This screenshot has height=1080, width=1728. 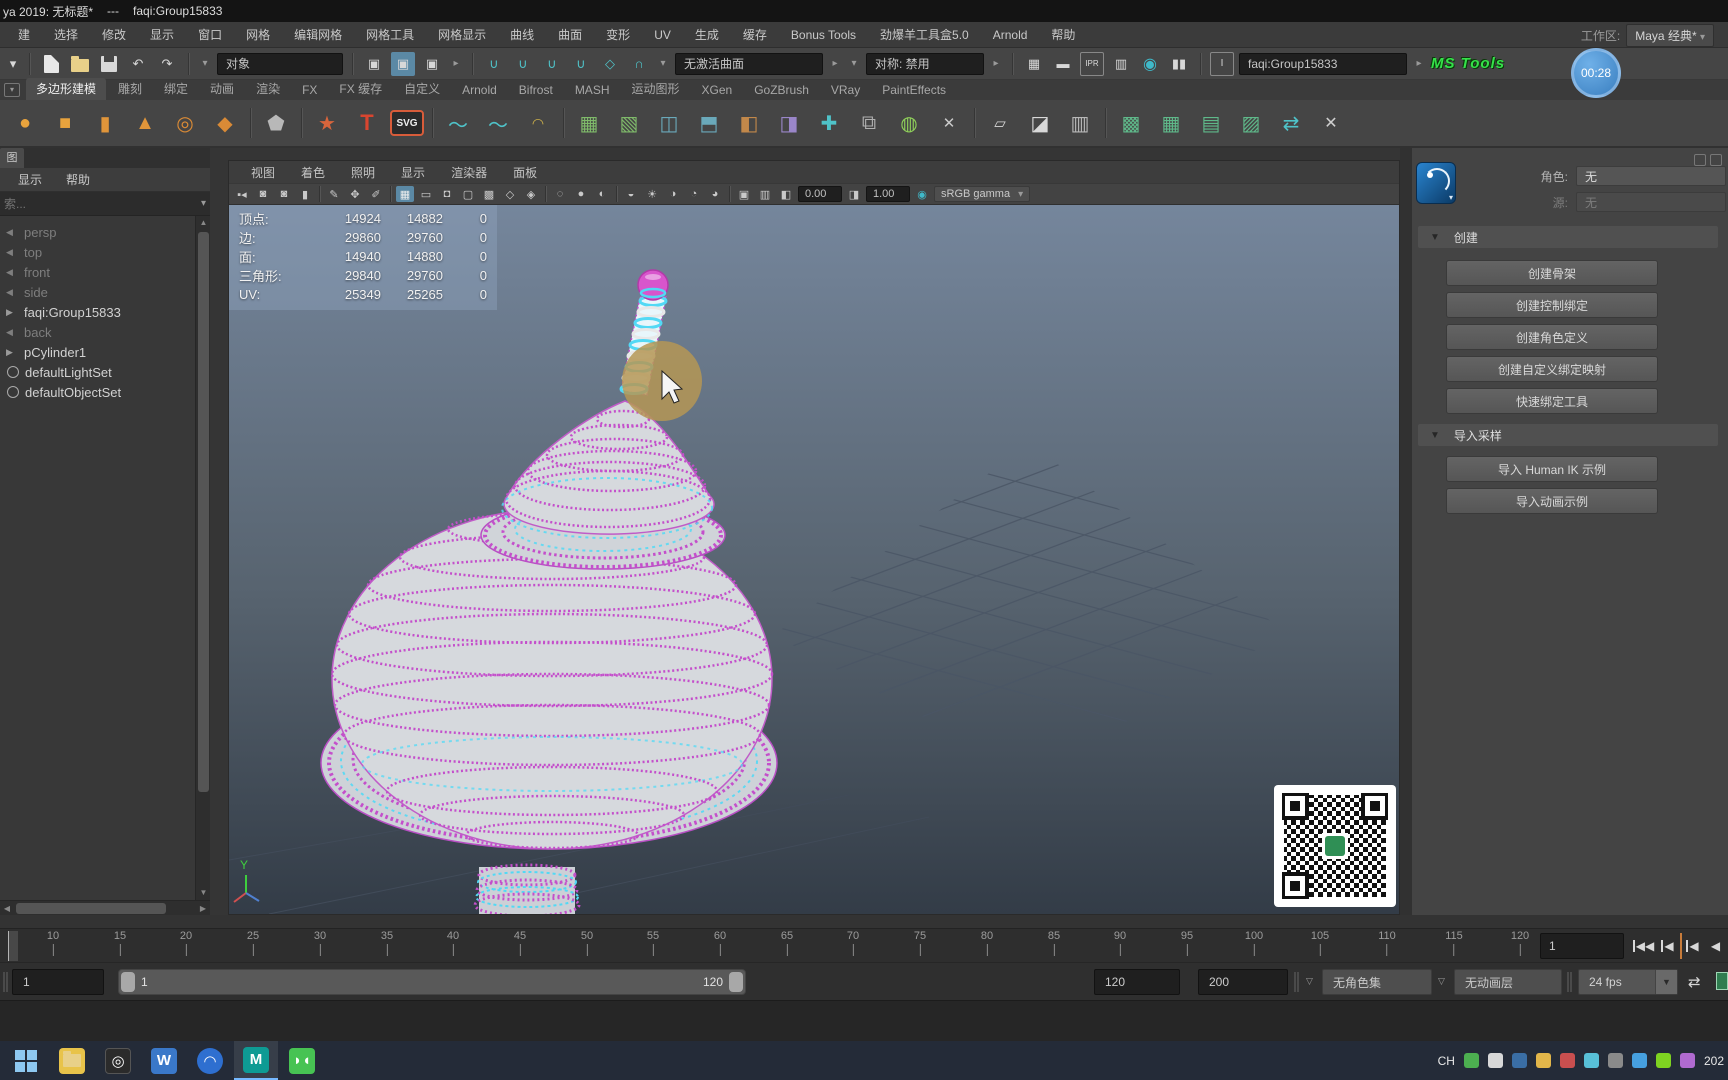 What do you see at coordinates (1508, 982) in the screenshot?
I see `animation-layer-dropdown: 无动画层` at bounding box center [1508, 982].